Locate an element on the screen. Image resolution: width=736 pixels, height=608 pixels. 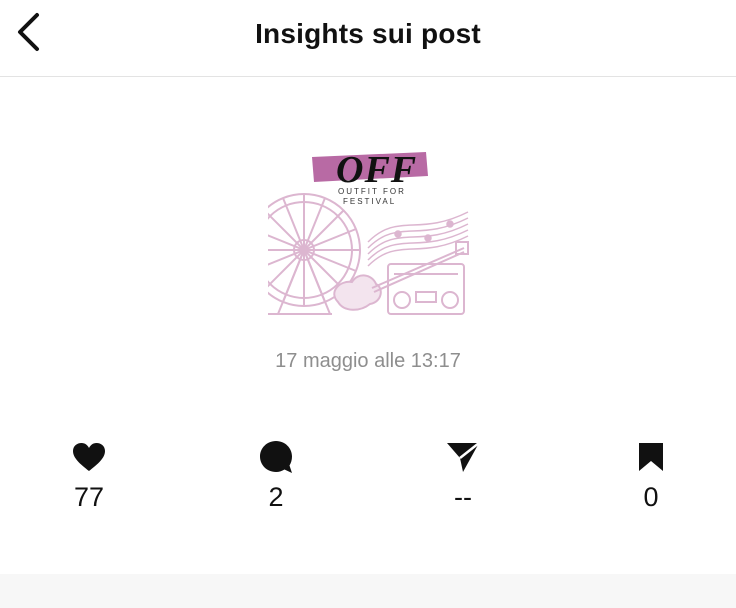
shares-stat: -- is located at coordinates (463, 475).